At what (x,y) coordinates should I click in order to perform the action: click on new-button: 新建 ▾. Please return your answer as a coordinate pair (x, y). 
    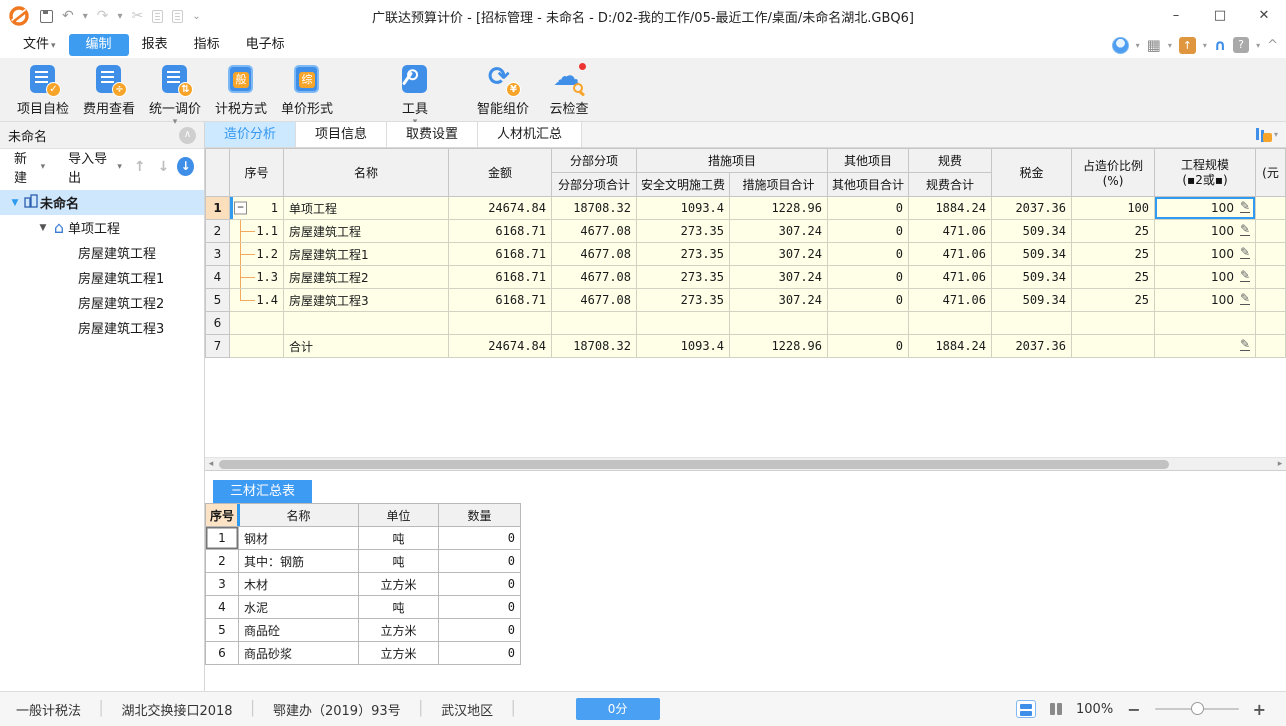
    Looking at the image, I should click on (29, 167).